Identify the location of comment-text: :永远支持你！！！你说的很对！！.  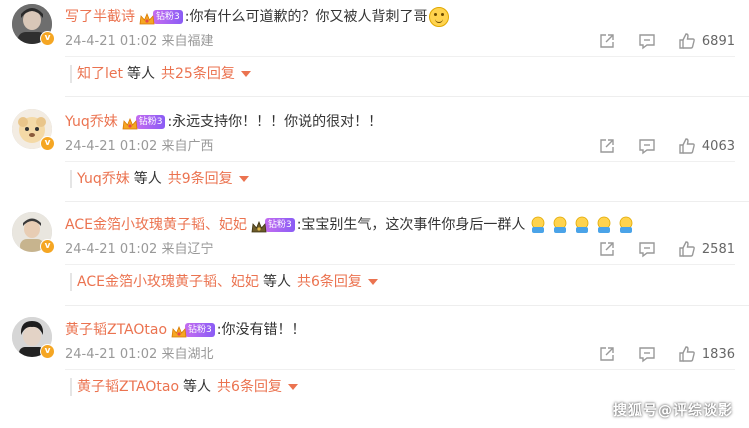
(275, 122).